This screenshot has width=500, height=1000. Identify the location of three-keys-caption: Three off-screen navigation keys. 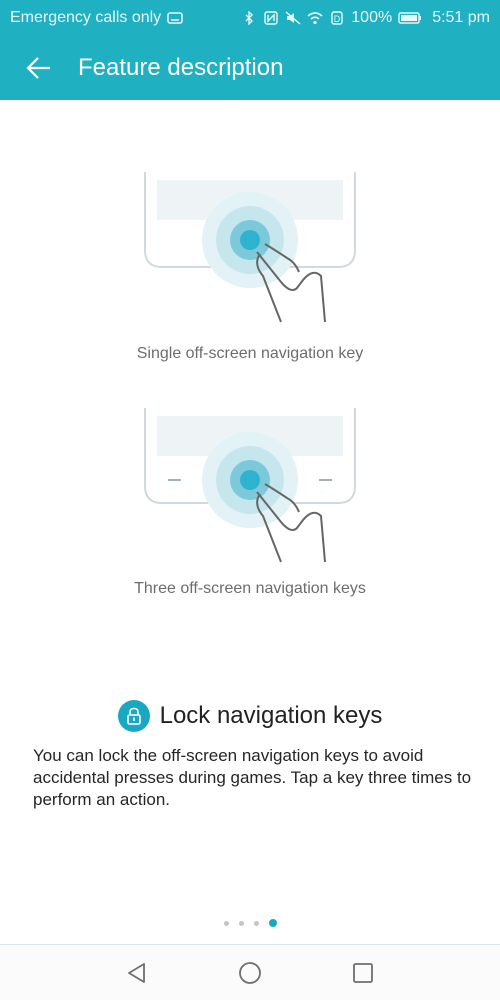
(250, 588).